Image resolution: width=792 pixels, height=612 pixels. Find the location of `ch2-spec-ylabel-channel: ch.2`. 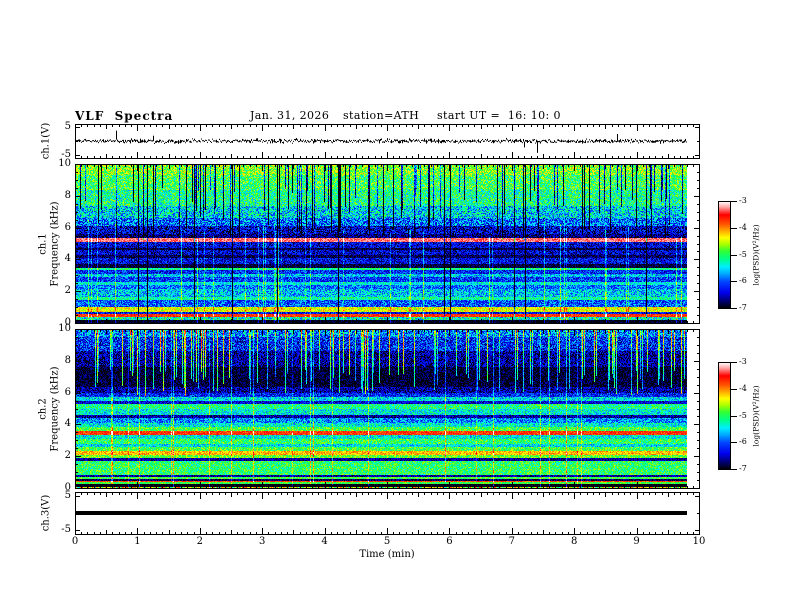

ch2-spec-ylabel-channel: ch.2 is located at coordinates (43, 409).